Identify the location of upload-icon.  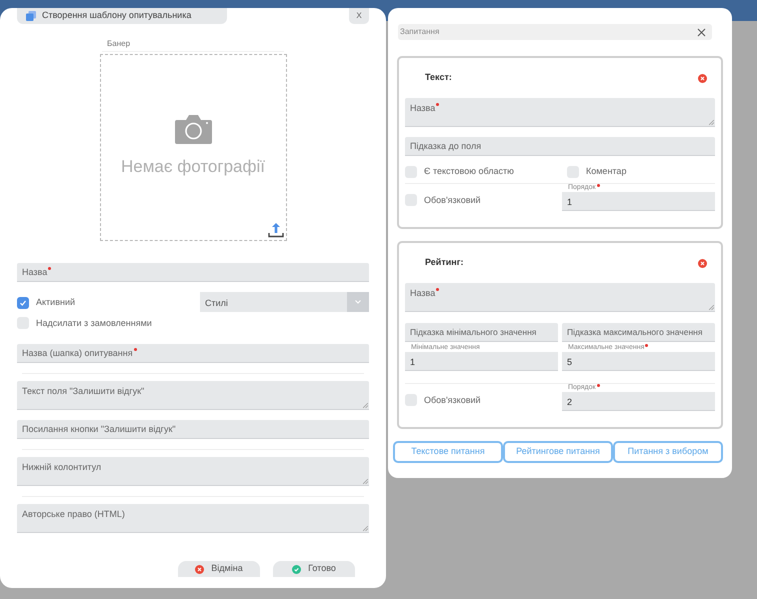
(276, 230).